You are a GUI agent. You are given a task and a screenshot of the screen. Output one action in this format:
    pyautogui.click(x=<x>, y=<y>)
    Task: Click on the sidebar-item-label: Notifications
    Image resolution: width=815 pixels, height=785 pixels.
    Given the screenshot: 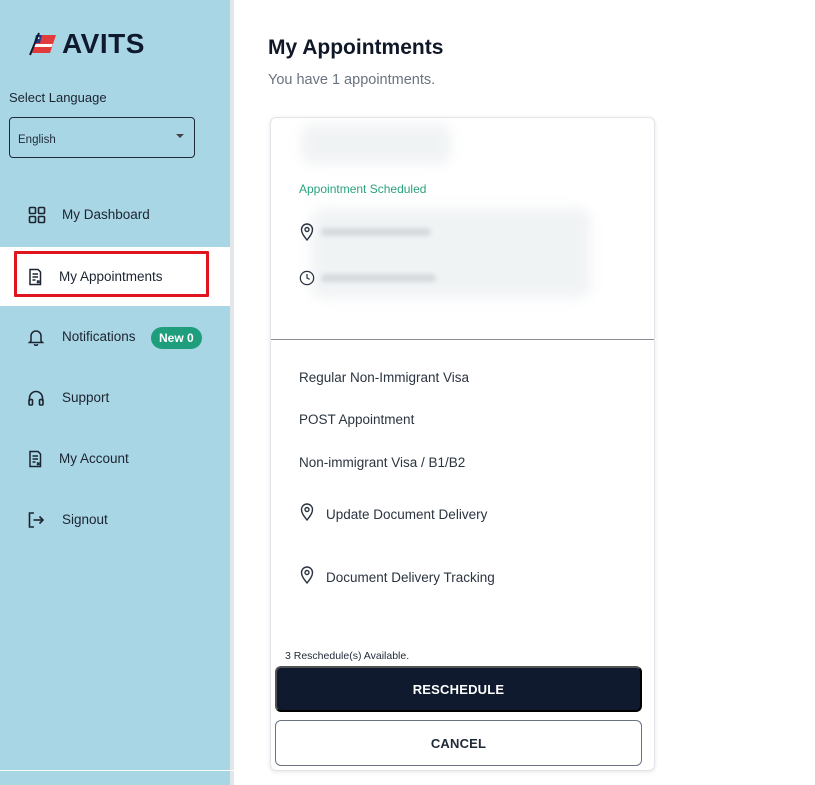 What is the action you would take?
    pyautogui.click(x=99, y=336)
    